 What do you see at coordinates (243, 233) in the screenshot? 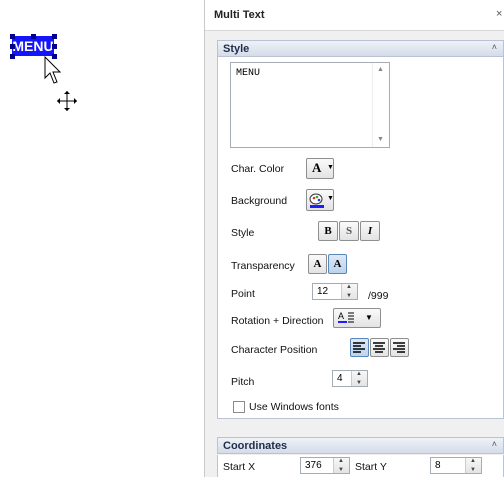
I see `style-label: Style` at bounding box center [243, 233].